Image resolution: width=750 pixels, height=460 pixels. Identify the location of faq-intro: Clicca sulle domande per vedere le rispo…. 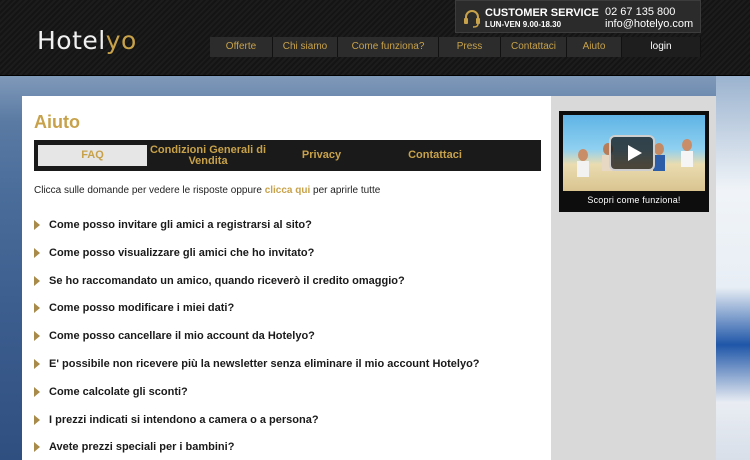
(207, 190).